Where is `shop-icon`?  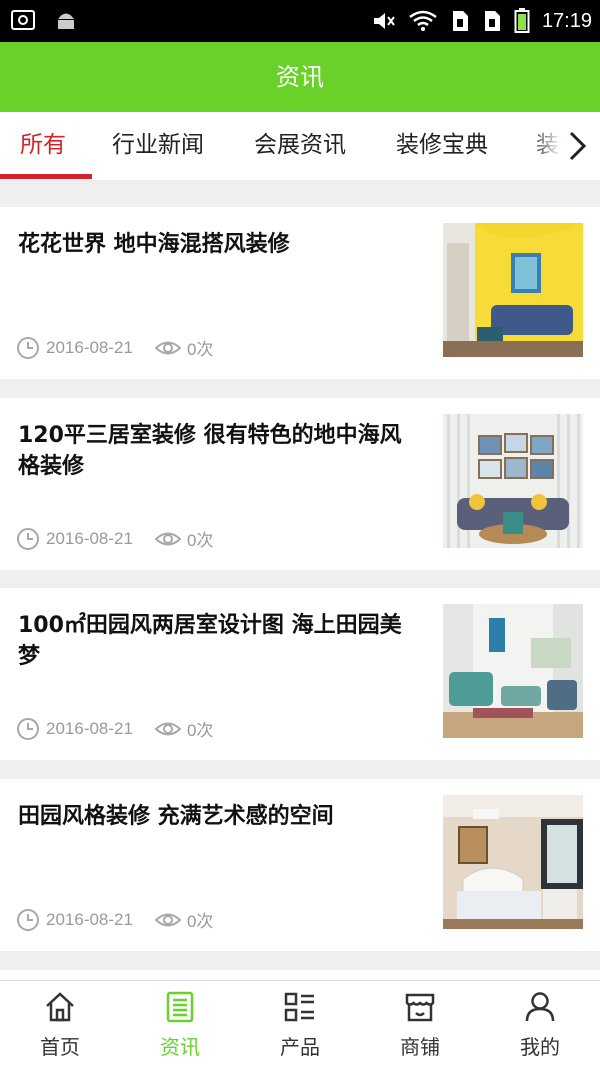
shop-icon is located at coordinates (420, 1007).